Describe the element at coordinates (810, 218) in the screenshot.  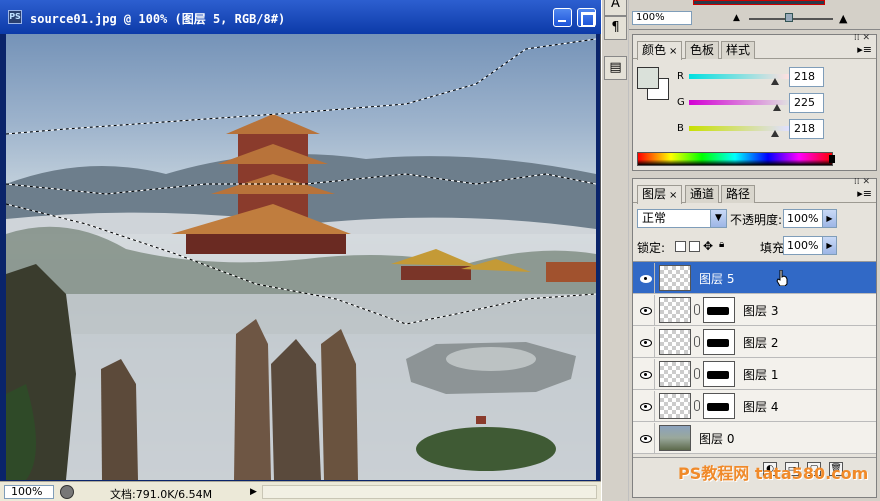
I see `opacity-field: 100% ▶` at that location.